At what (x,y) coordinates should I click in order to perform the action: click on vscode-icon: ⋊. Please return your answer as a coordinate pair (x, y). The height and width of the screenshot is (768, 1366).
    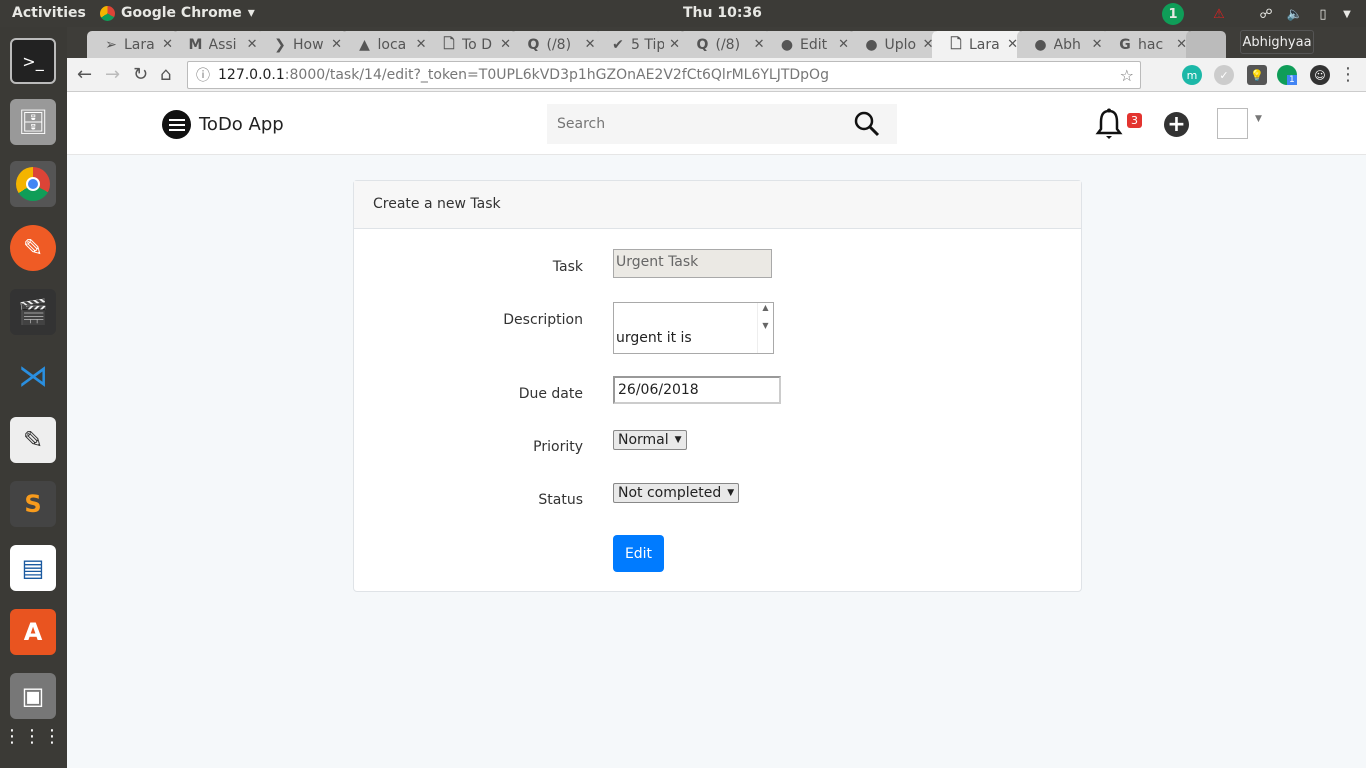
    Looking at the image, I should click on (33, 376).